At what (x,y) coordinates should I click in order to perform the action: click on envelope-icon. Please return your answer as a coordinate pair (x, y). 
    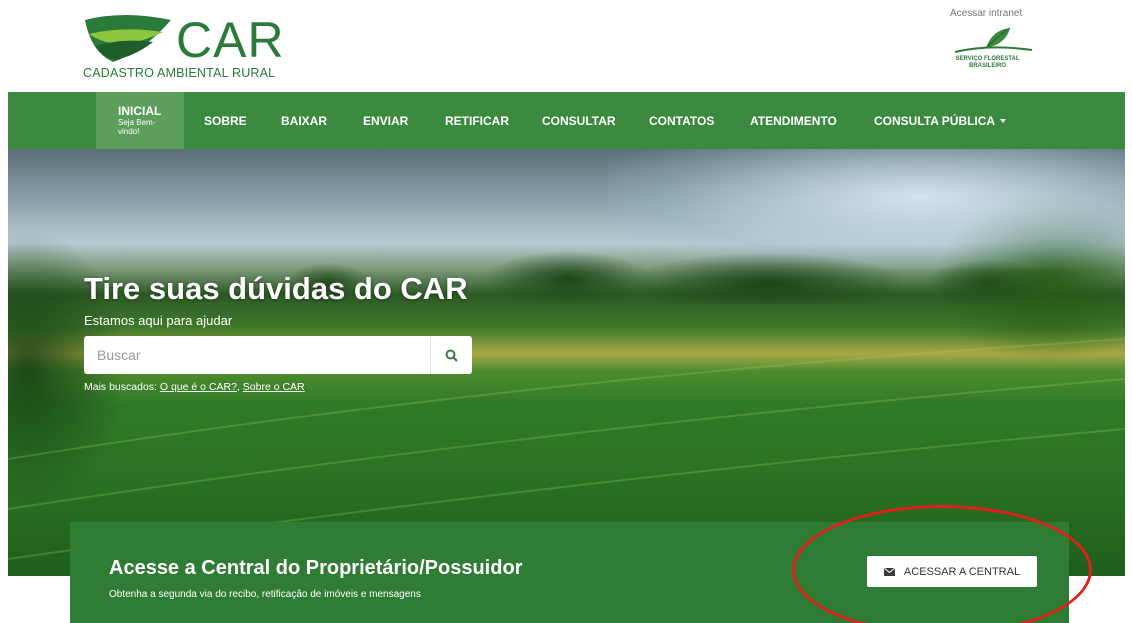
    Looking at the image, I should click on (889, 571).